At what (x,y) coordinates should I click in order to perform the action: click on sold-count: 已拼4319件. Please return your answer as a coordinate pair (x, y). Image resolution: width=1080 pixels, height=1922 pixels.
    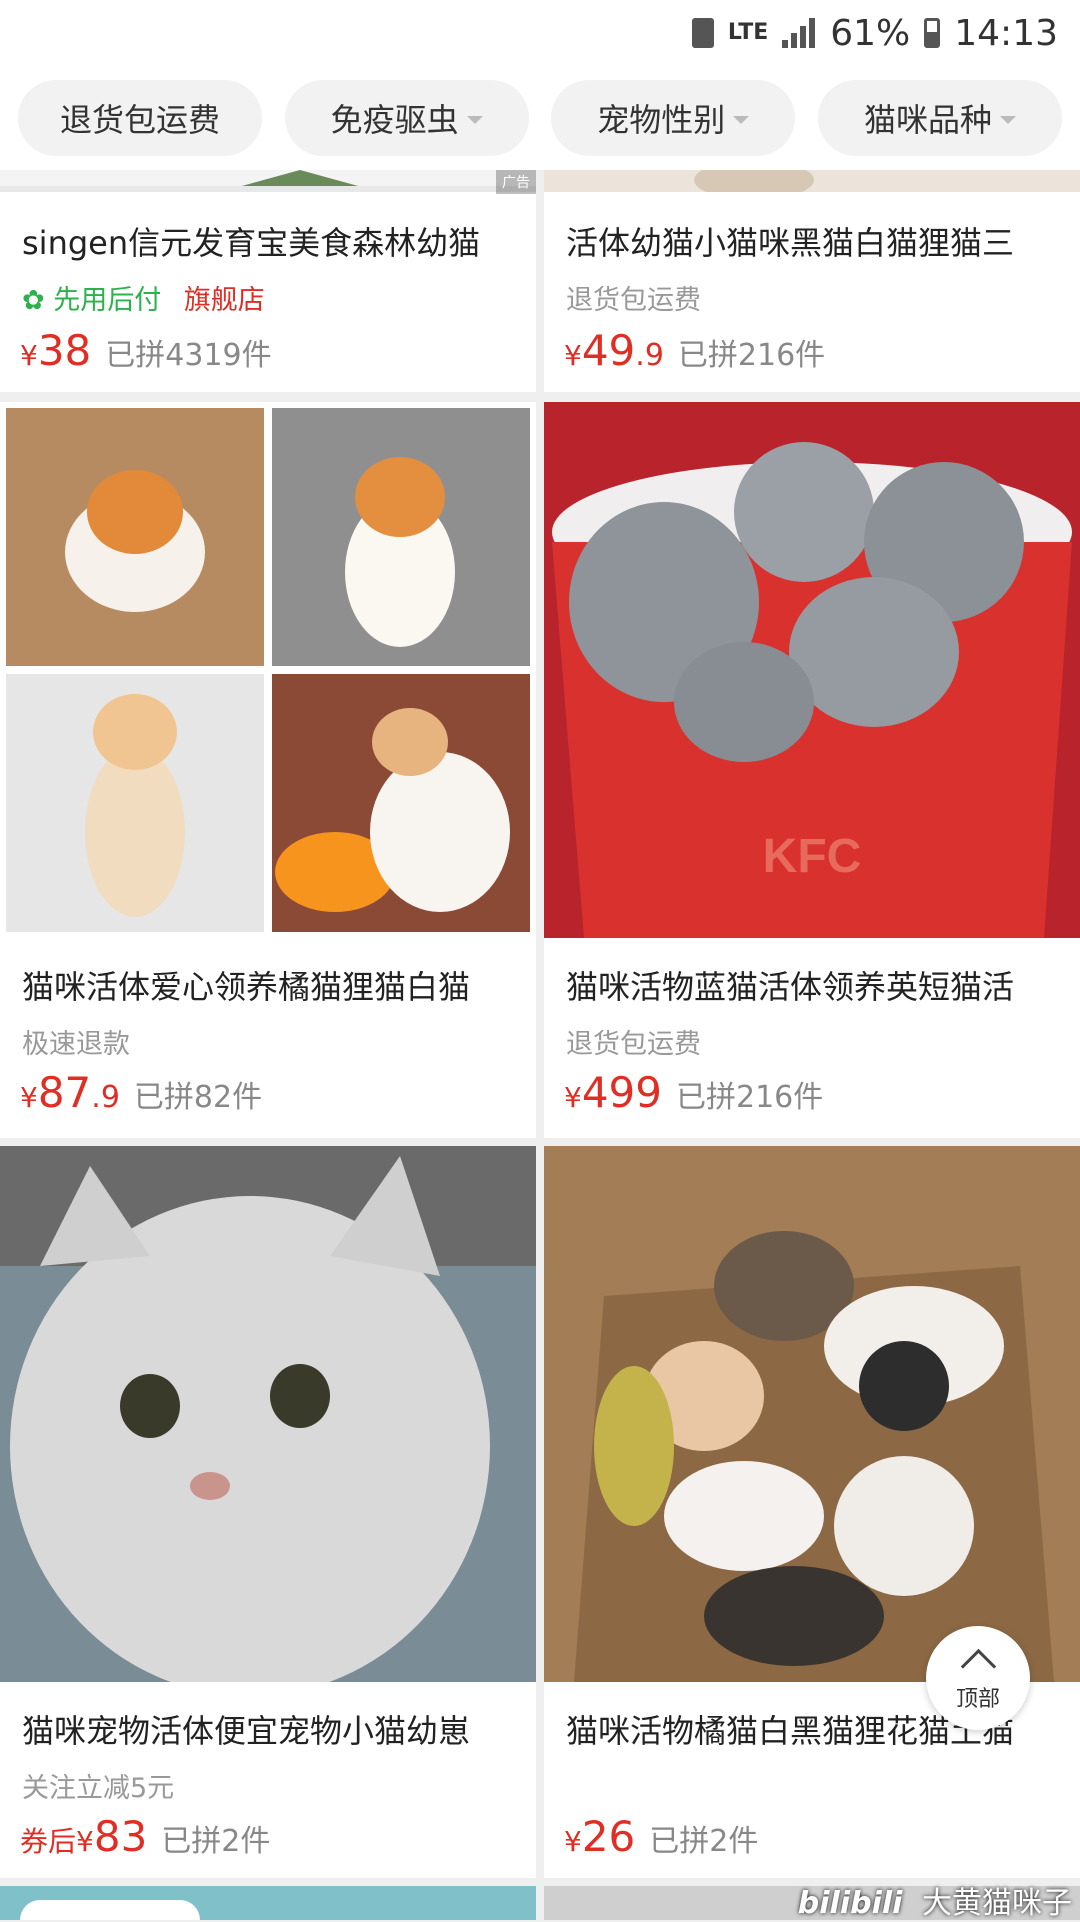
    Looking at the image, I should click on (188, 355).